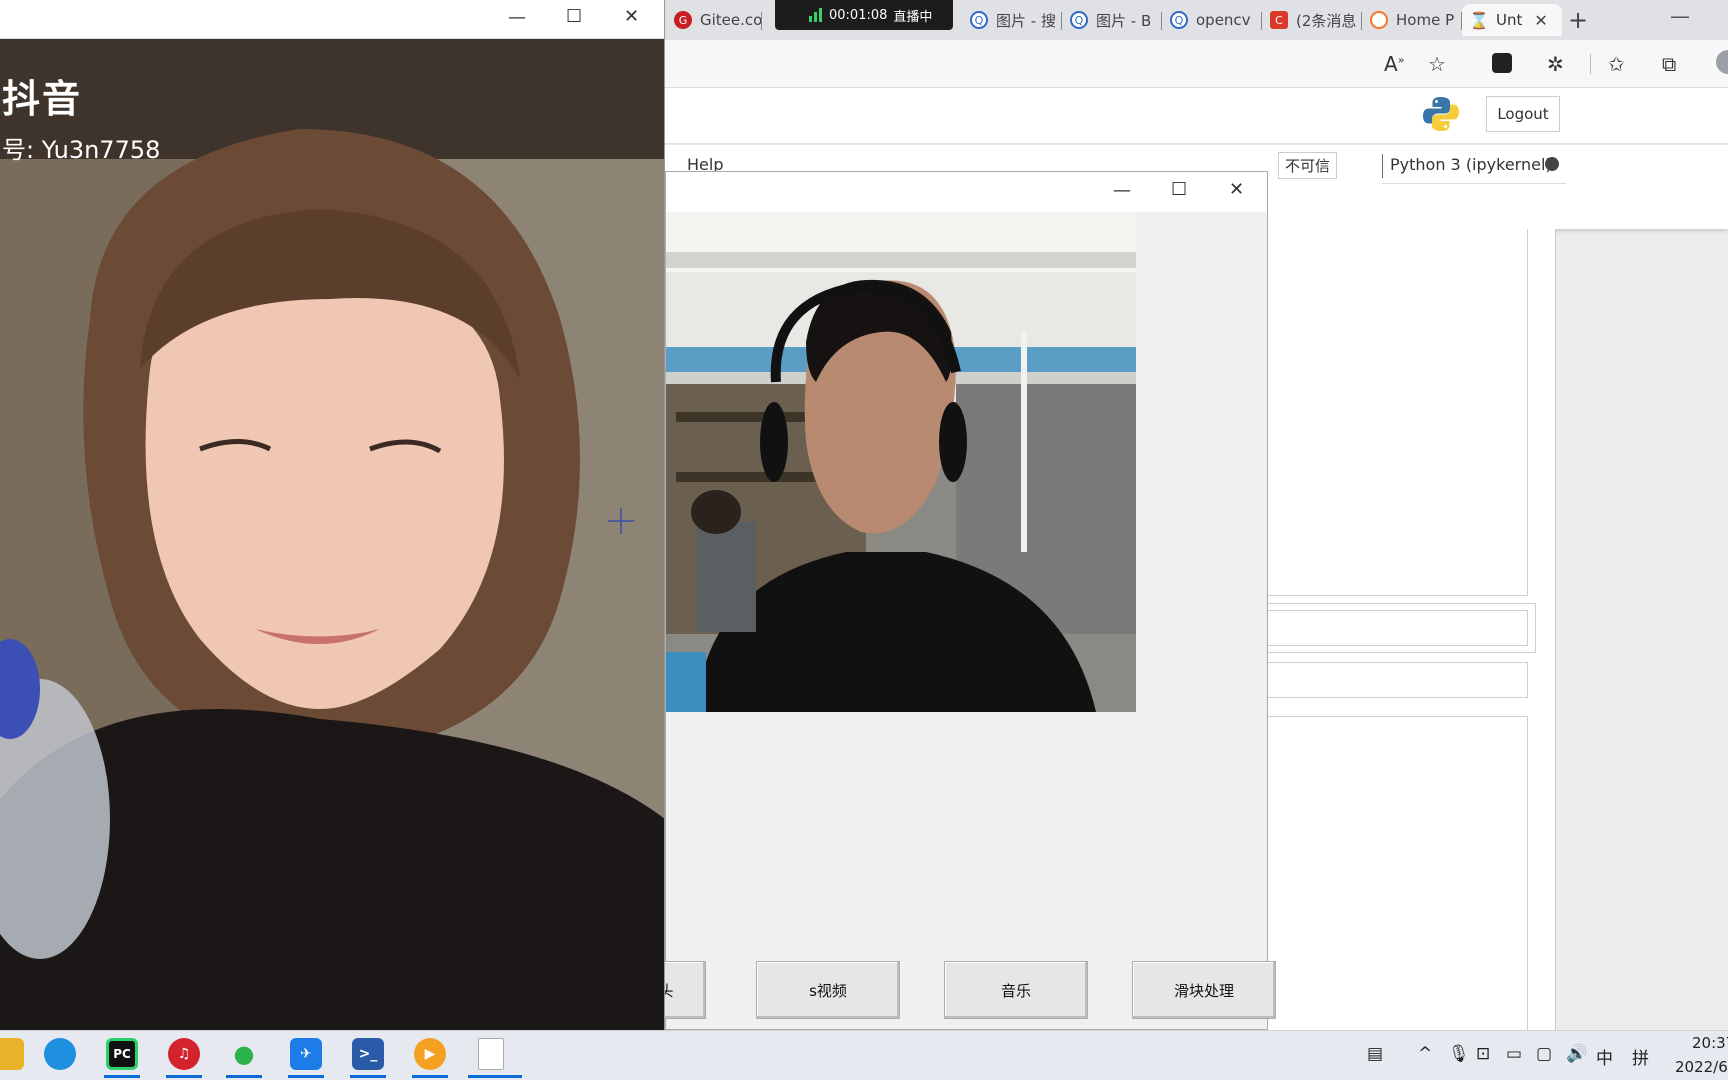  What do you see at coordinates (1555, 64) in the screenshot?
I see `extensions-icon: ✲` at bounding box center [1555, 64].